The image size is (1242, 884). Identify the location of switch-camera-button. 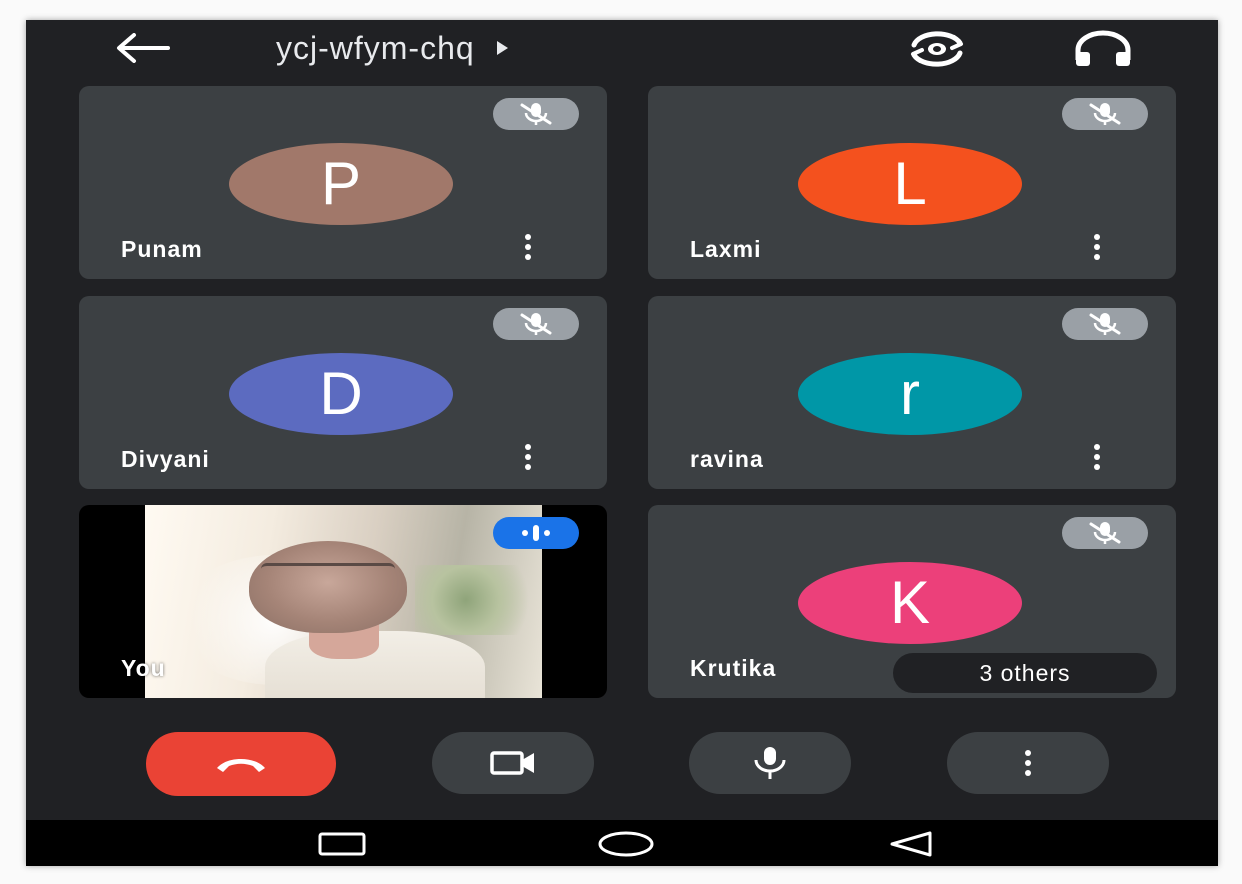
(937, 49).